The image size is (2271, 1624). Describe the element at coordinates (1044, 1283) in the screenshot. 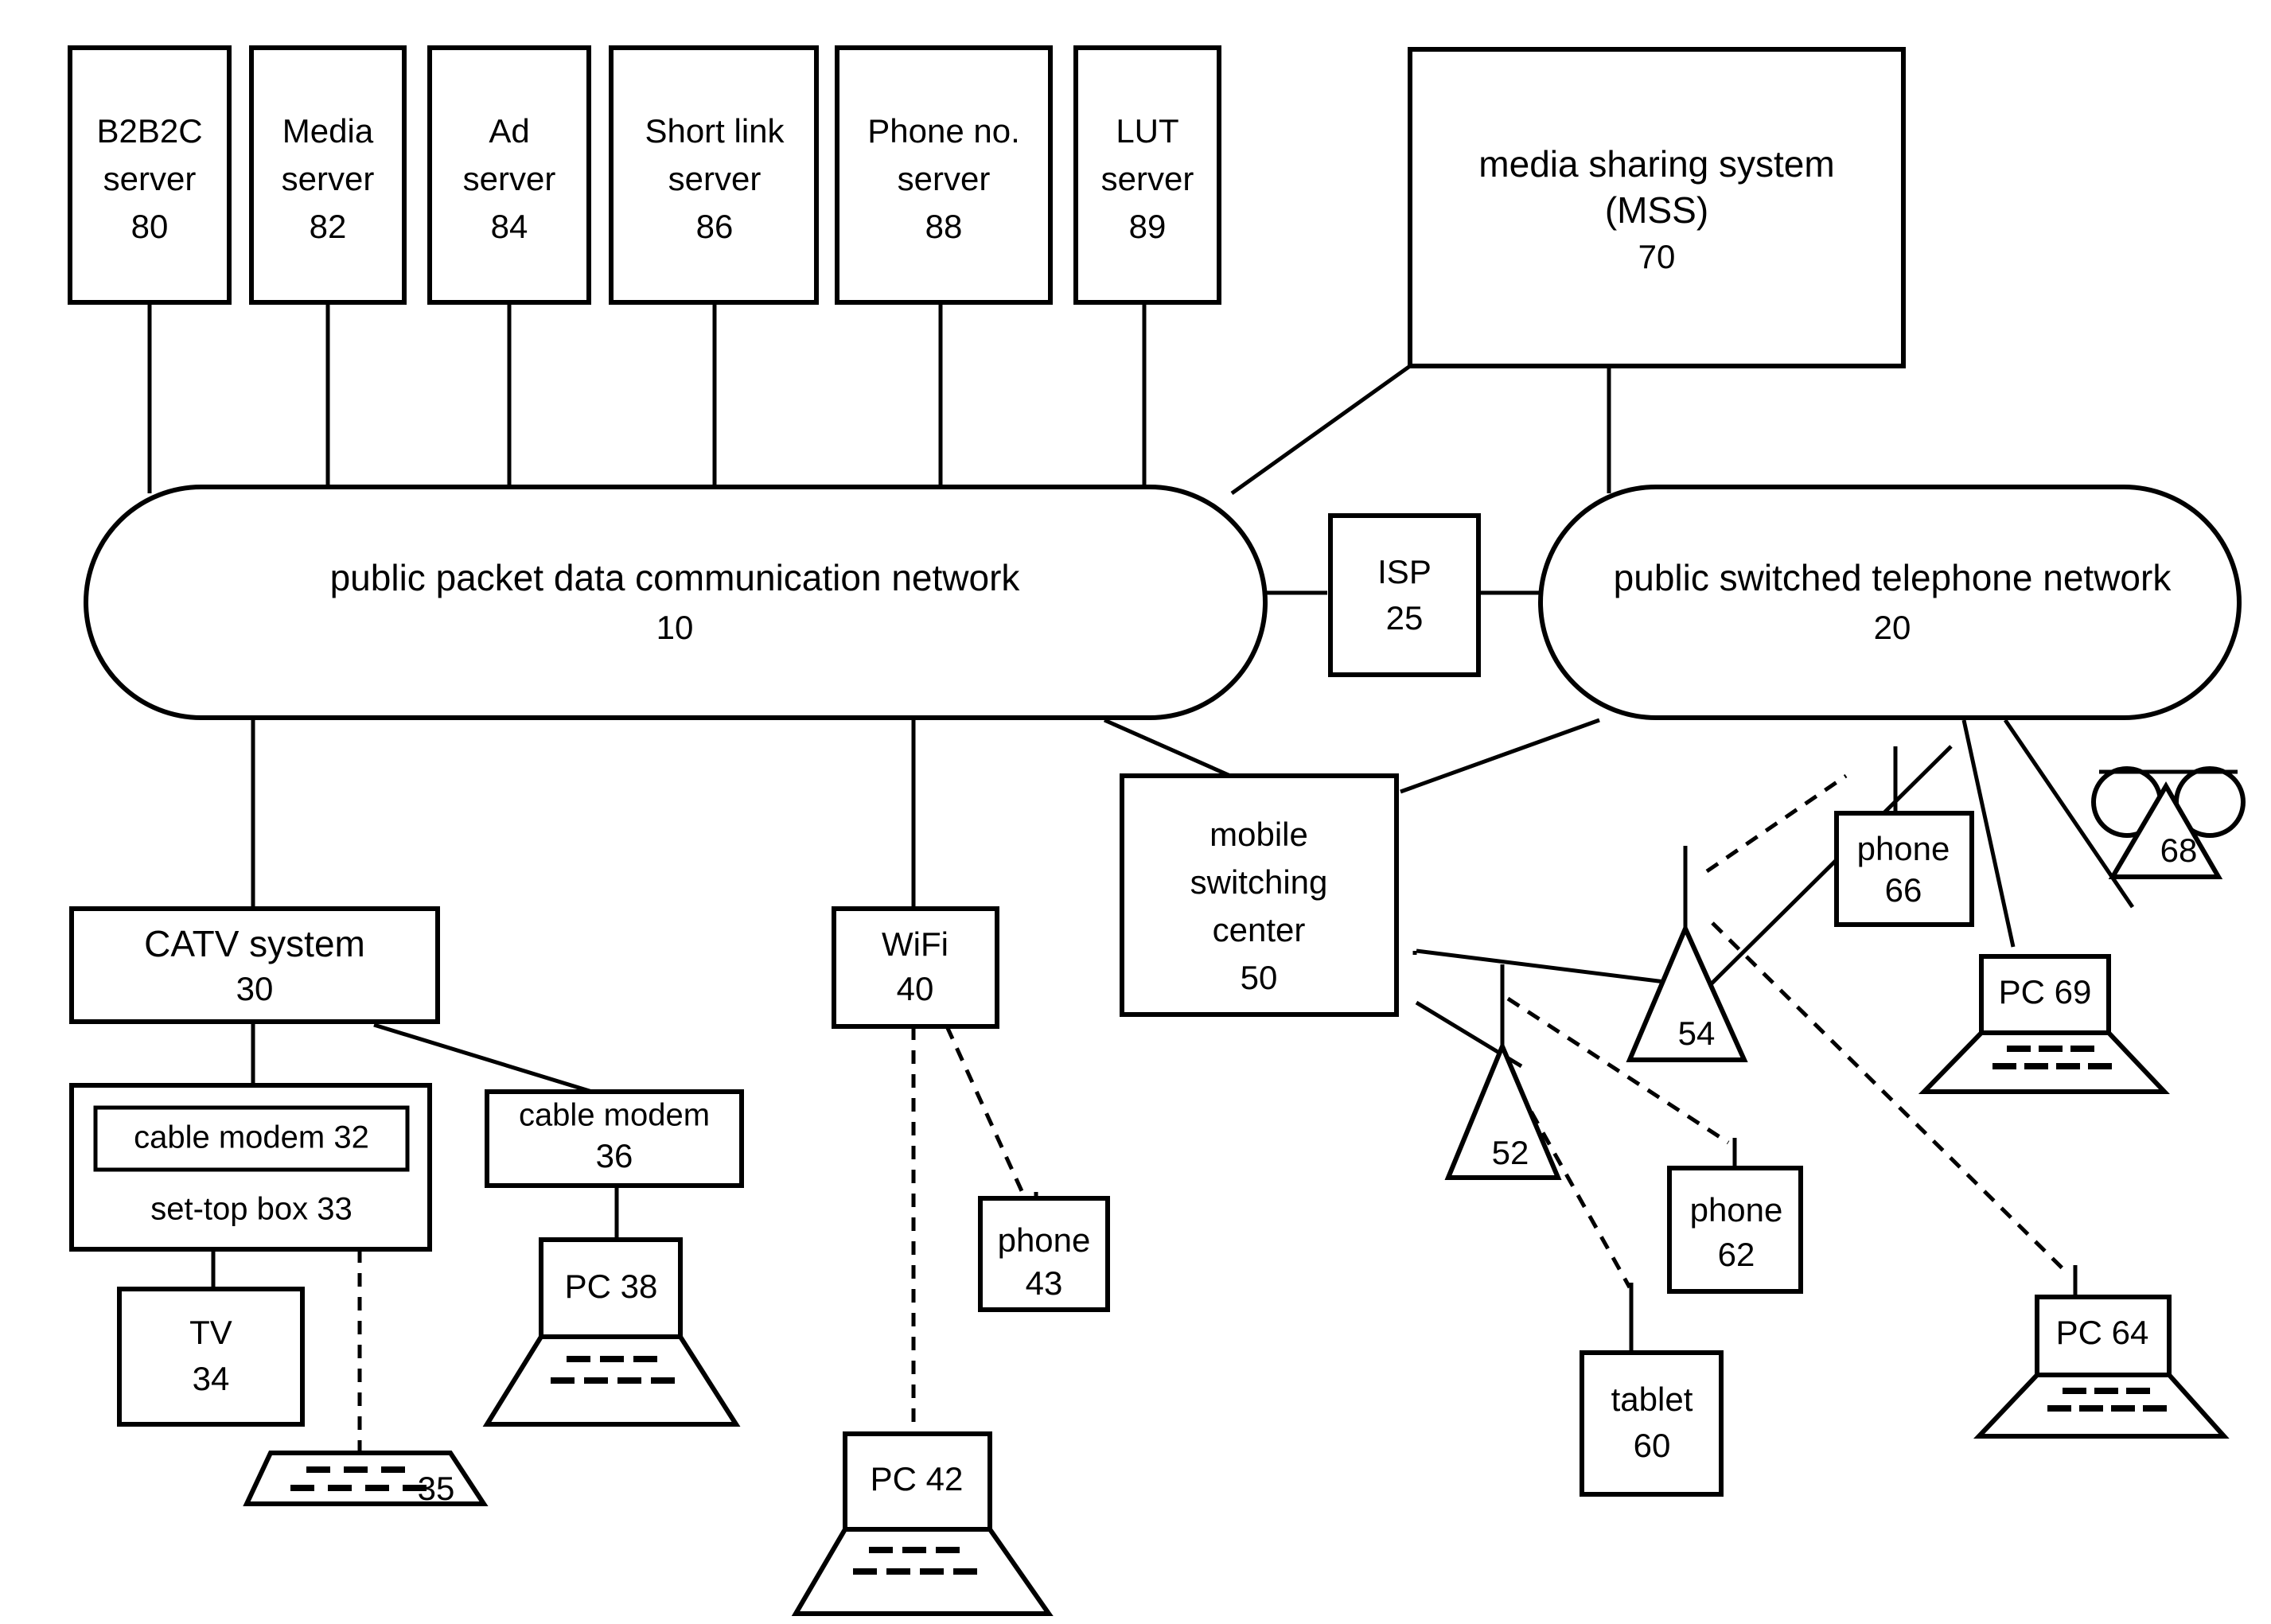

I see `phone-43-num: 43` at that location.